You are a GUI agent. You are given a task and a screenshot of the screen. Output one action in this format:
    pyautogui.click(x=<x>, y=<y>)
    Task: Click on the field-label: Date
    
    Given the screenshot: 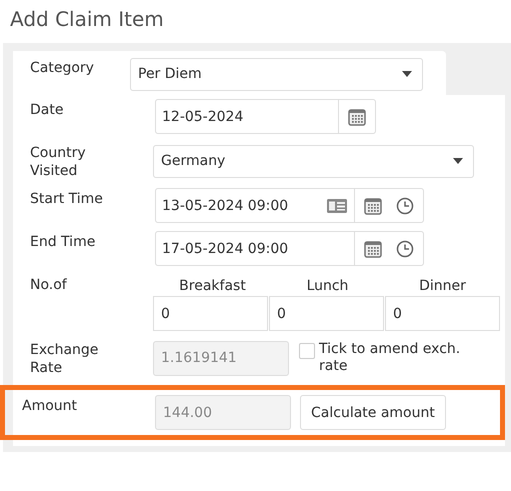 What is the action you would take?
    pyautogui.click(x=46, y=110)
    